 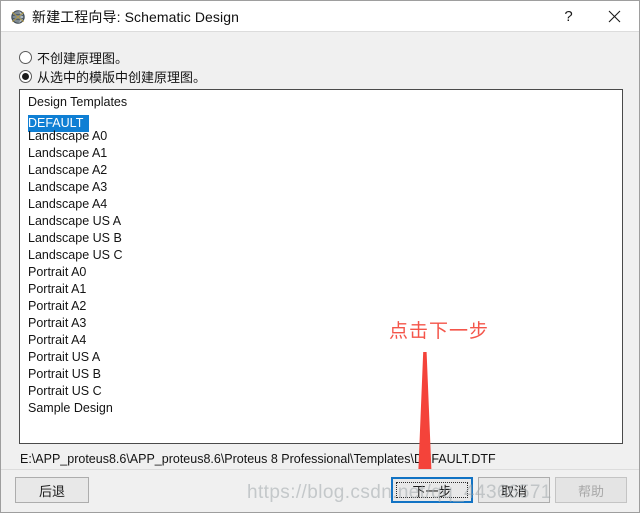 I want to click on radio-from-template: 从选中的模版中创建原理图。, so click(x=112, y=76).